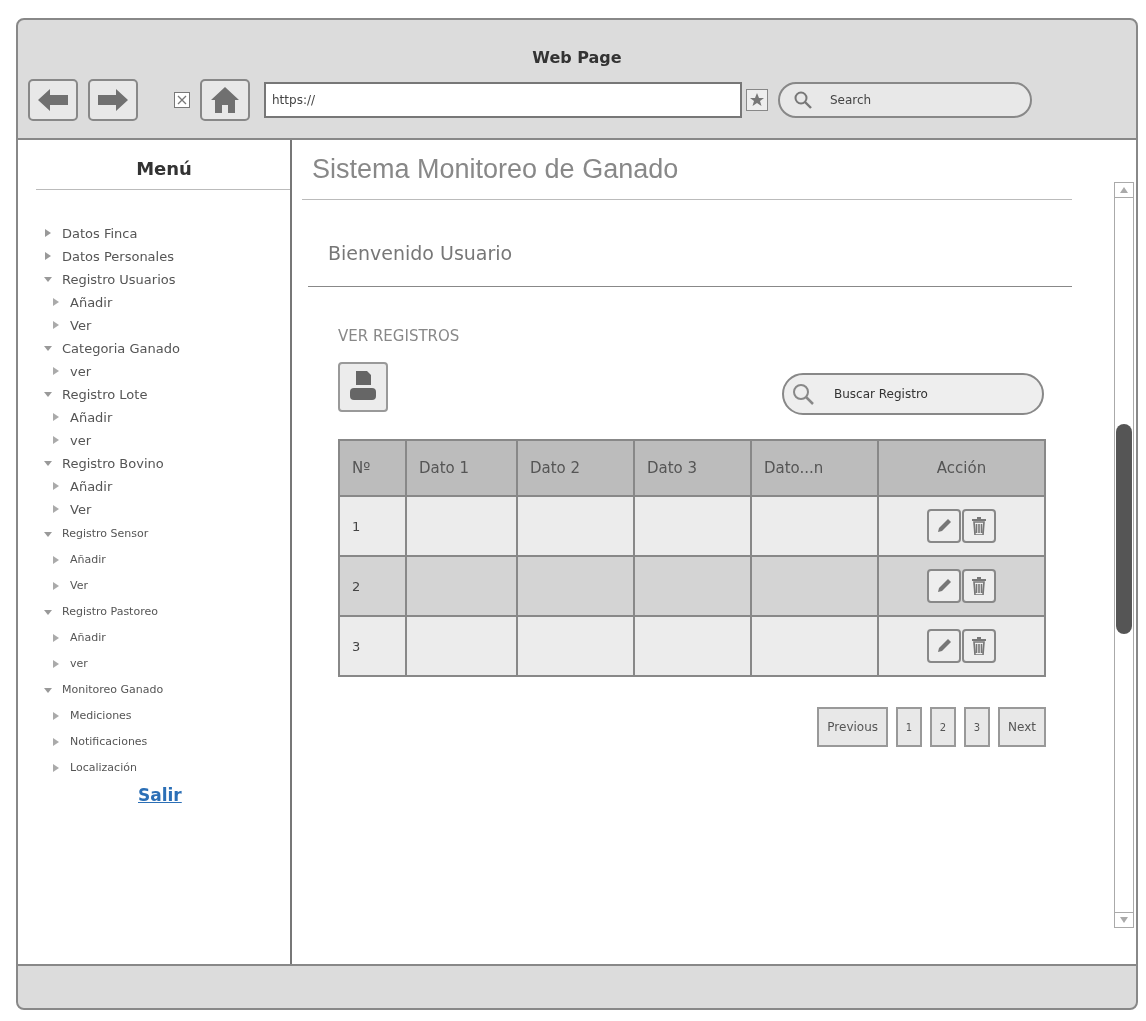 The image size is (1146, 1021). Describe the element at coordinates (503, 100) in the screenshot. I see `address-field: https://` at that location.